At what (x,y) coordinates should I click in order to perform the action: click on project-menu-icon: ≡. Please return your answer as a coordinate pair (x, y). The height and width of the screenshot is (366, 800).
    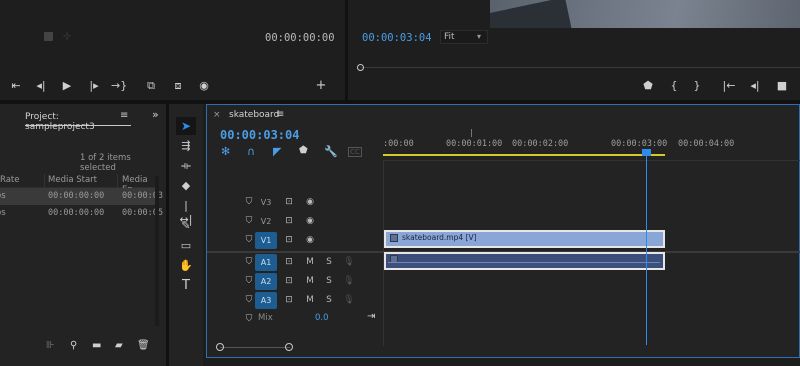
    Looking at the image, I should click on (124, 115).